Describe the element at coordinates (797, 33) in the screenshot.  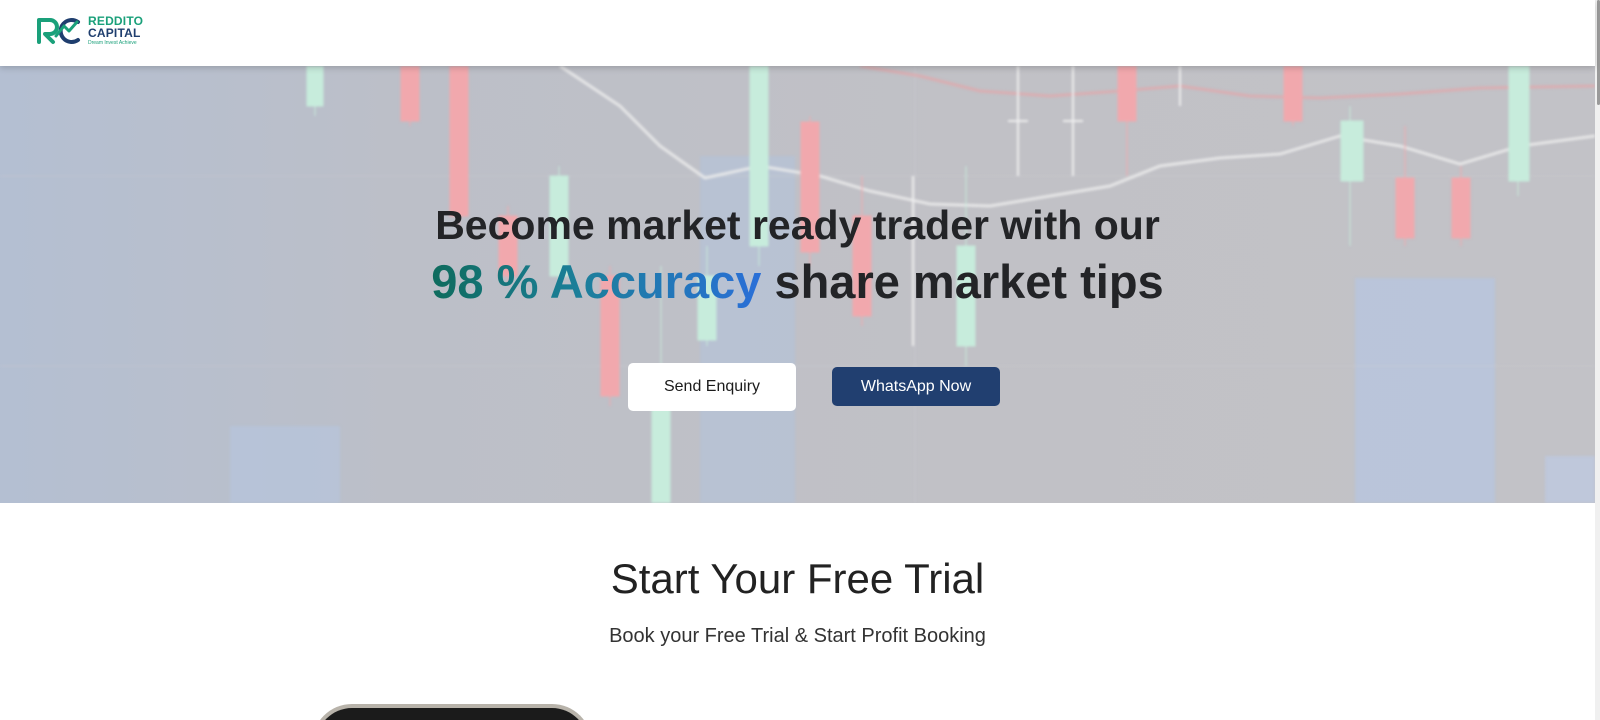
I see `site-header: REDDITO CAPITAL Dream Invest Achieve` at that location.